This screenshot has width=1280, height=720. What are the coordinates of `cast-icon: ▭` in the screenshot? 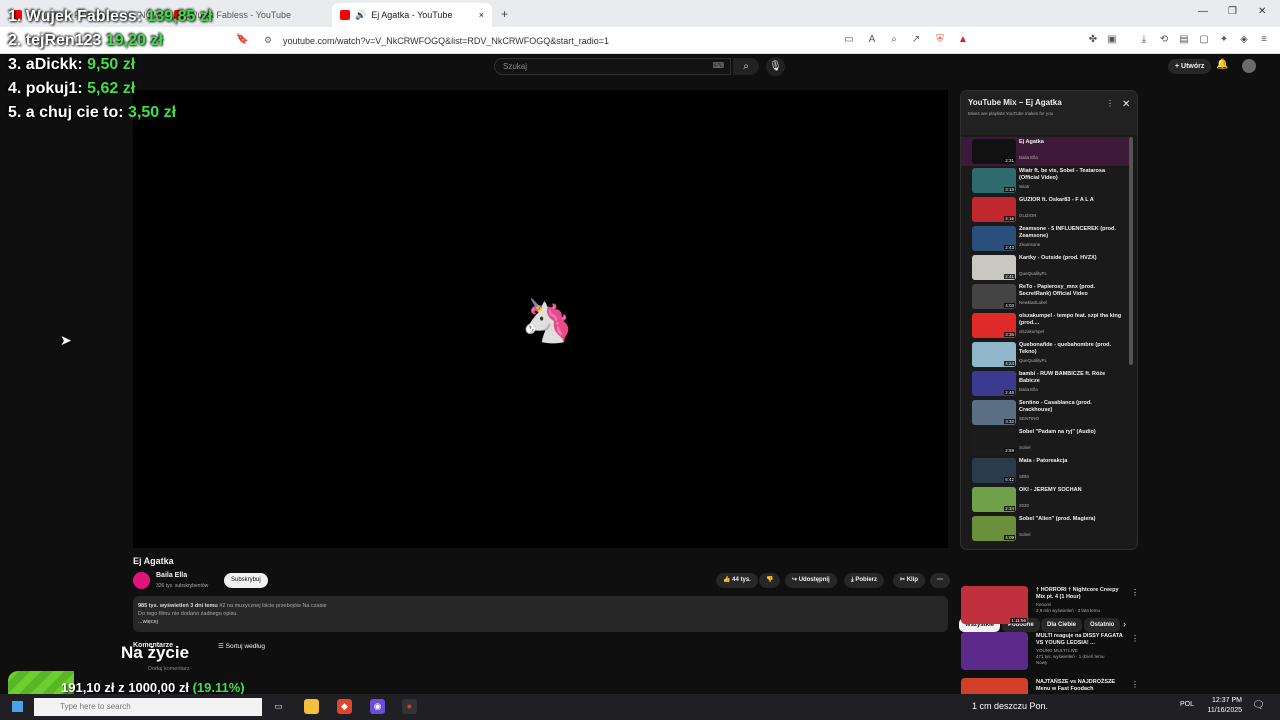 It's located at (849, 40).